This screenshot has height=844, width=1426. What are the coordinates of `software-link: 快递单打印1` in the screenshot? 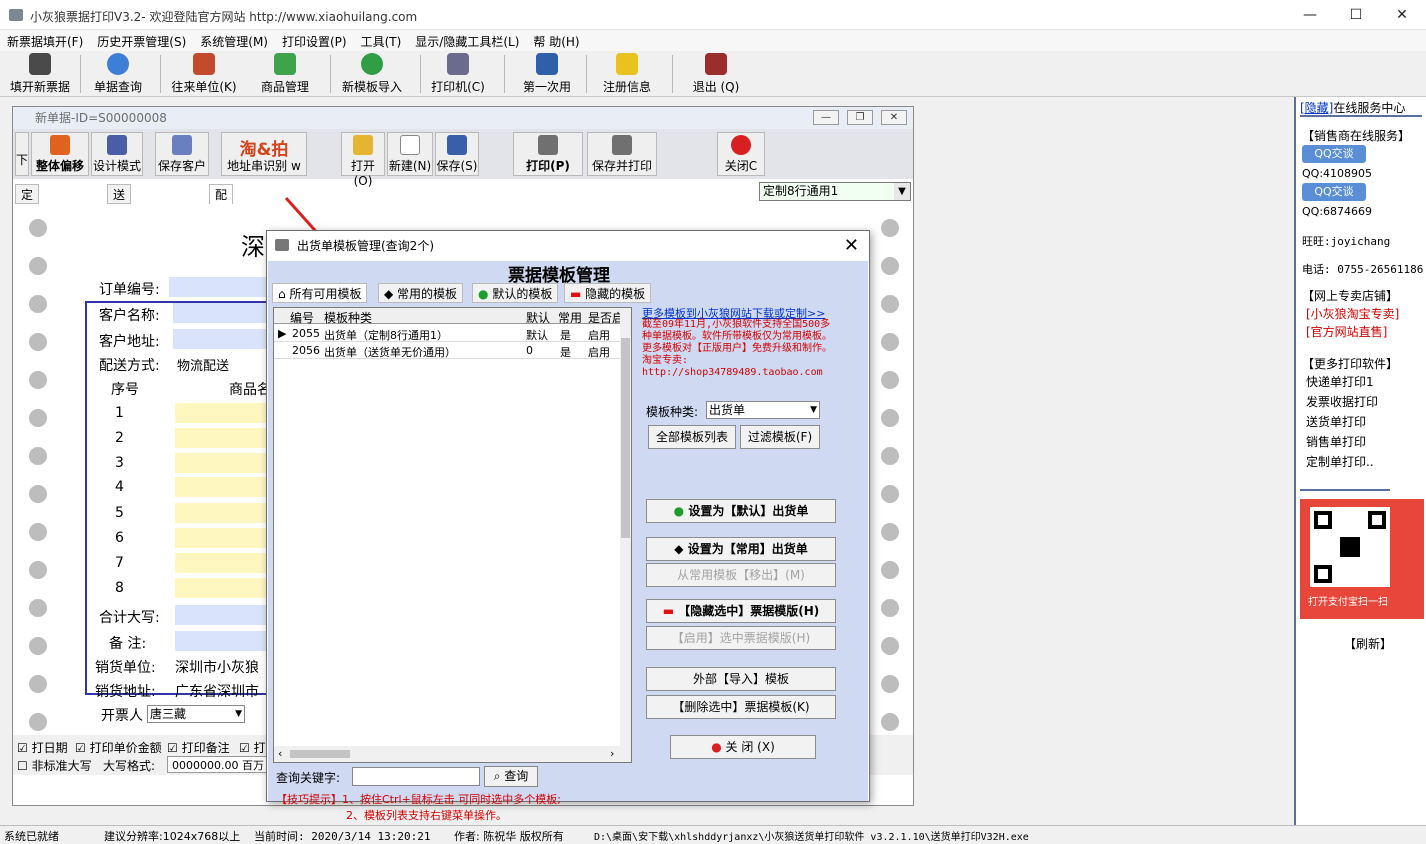 It's located at (1340, 381).